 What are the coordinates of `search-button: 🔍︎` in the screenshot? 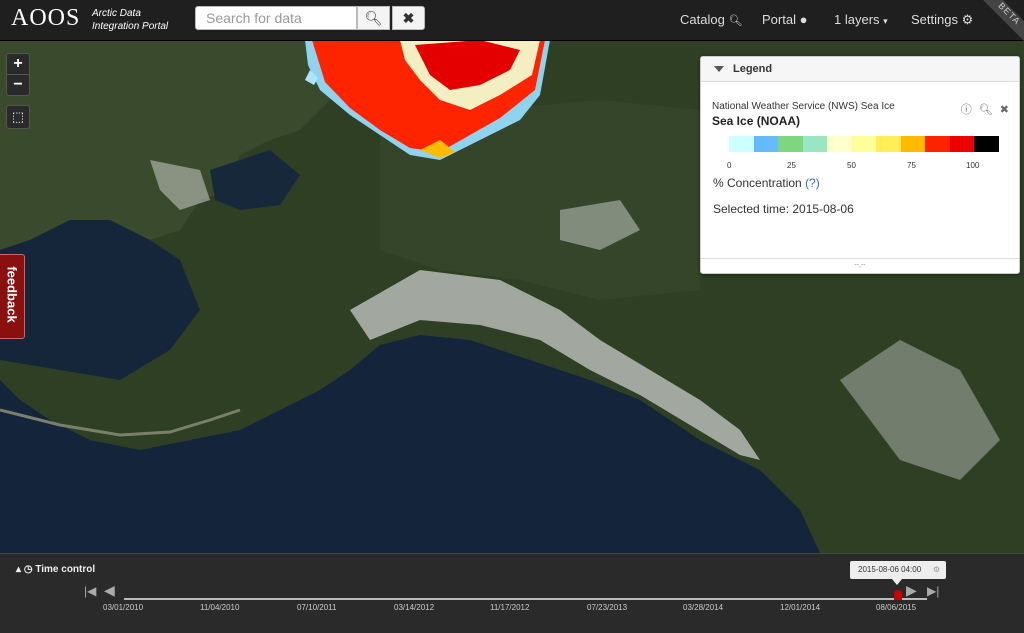 It's located at (373, 18).